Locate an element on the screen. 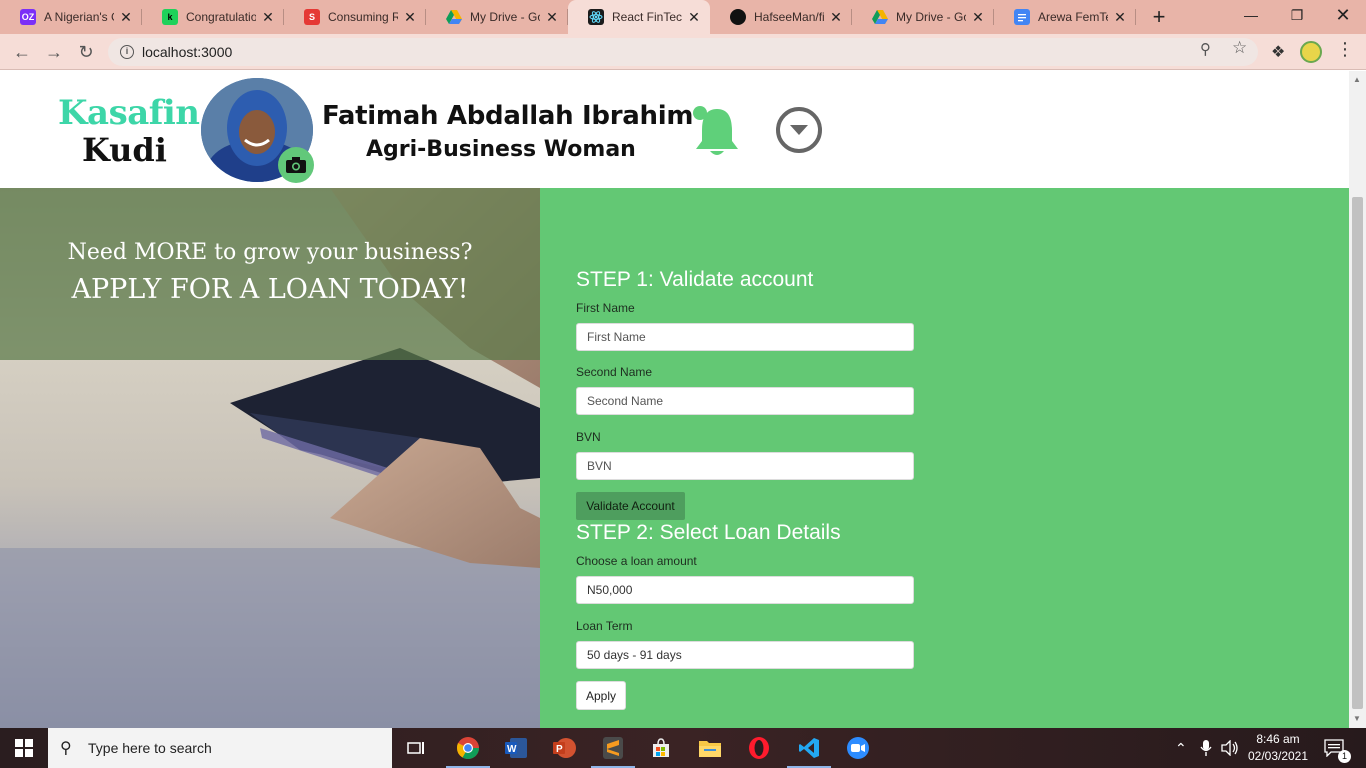 The image size is (1366, 768). restore-button: ❐ is located at coordinates (1297, 15).